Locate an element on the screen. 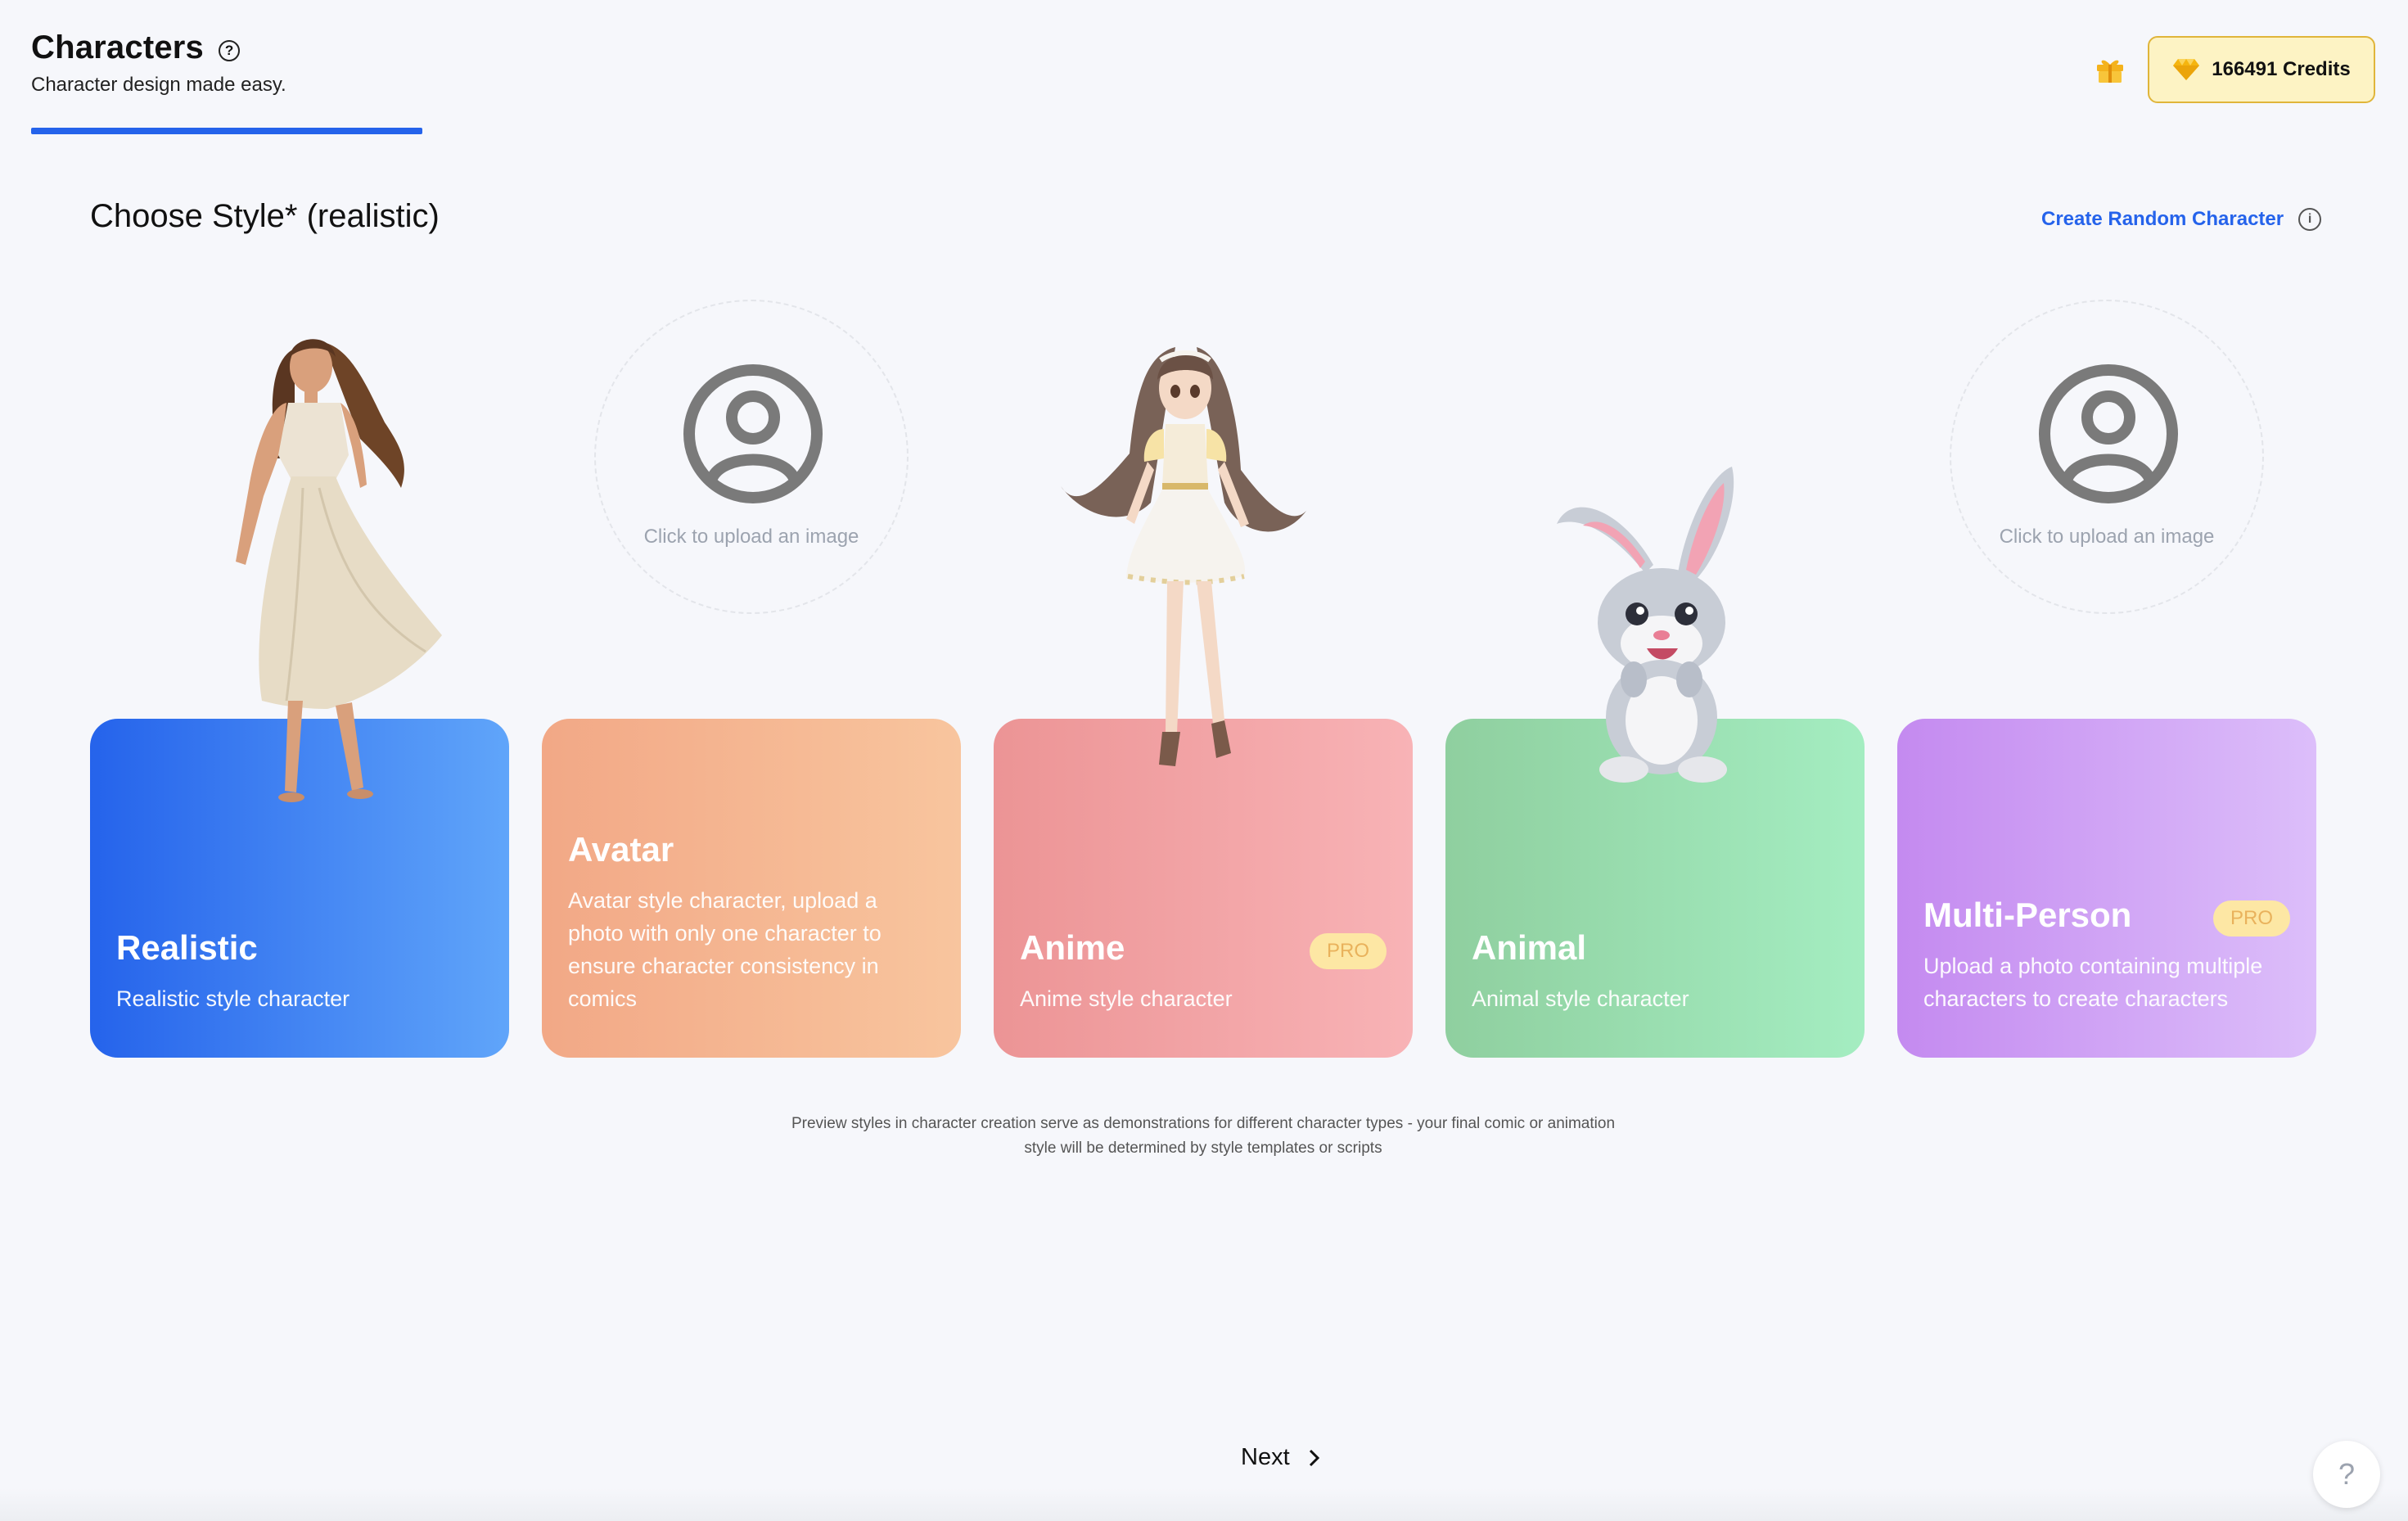 This screenshot has width=2408, height=1521. diamond-icon is located at coordinates (2186, 69).